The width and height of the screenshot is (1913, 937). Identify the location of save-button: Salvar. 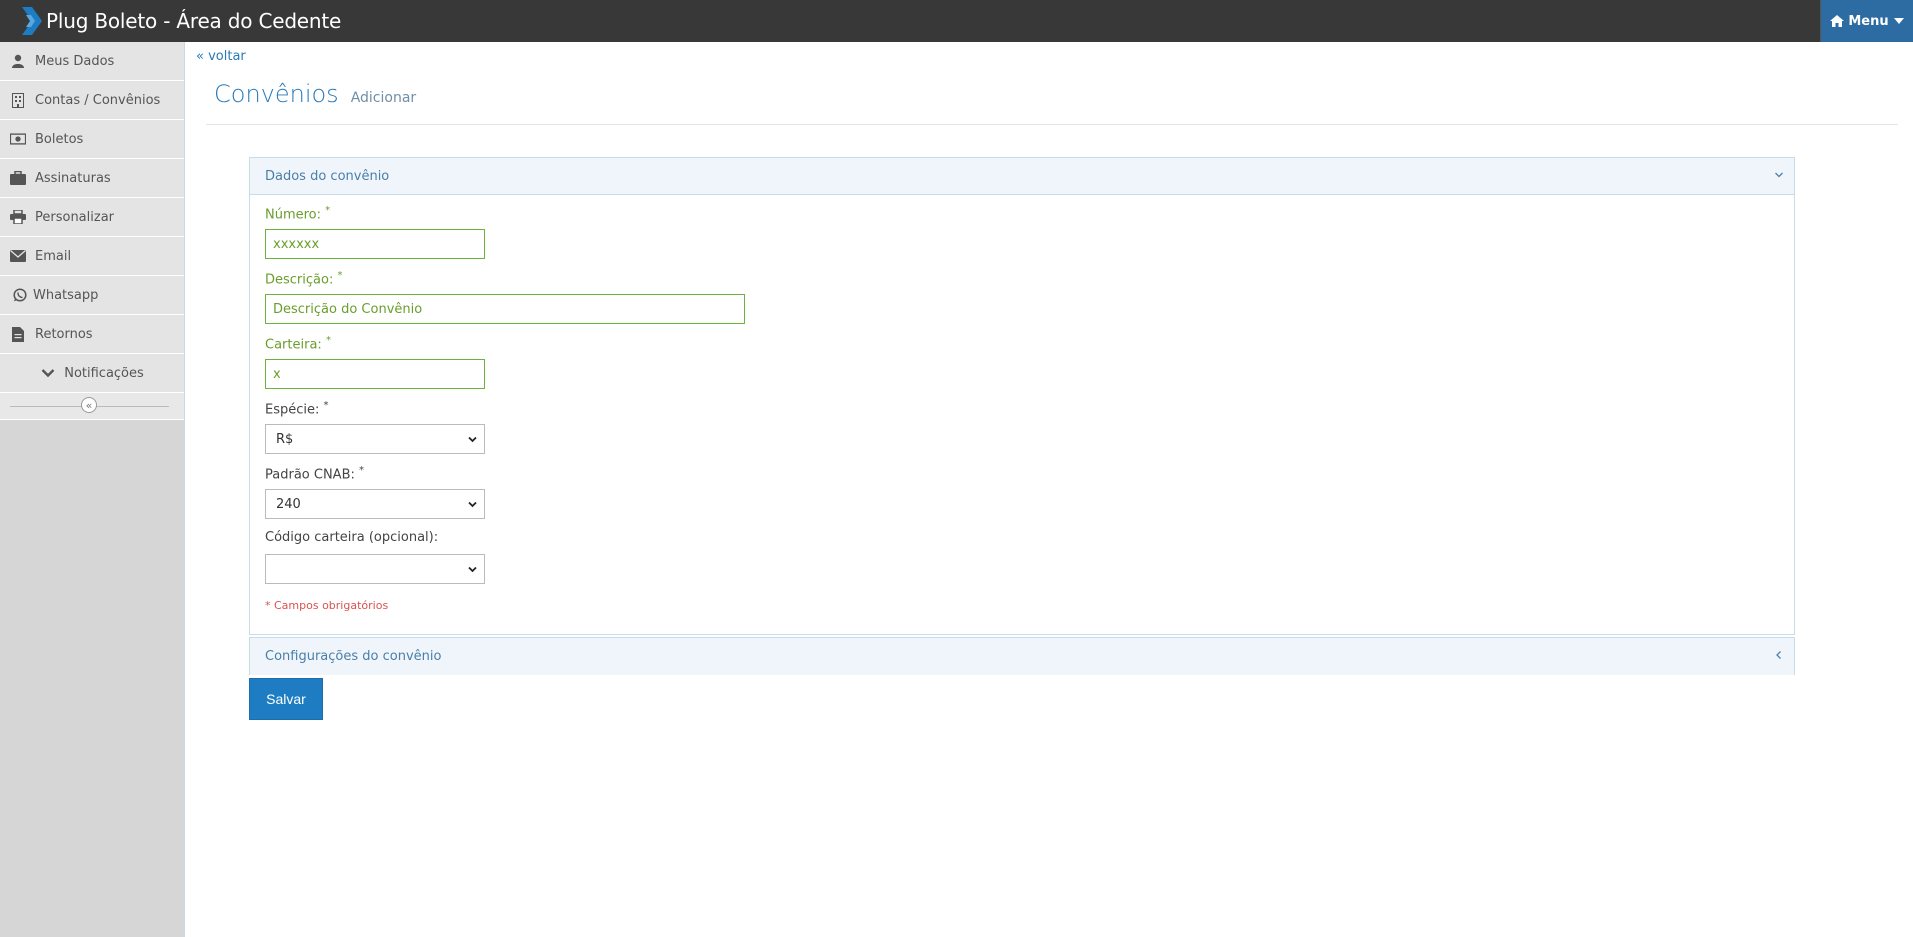
(286, 699).